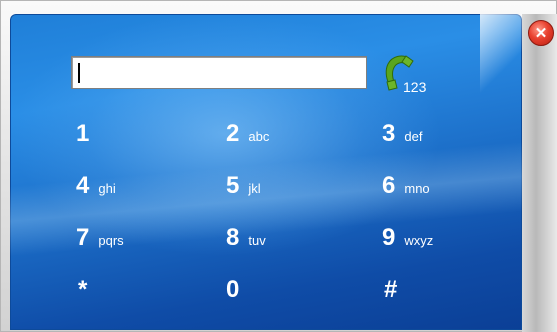  I want to click on key-digit: 4, so click(83, 185).